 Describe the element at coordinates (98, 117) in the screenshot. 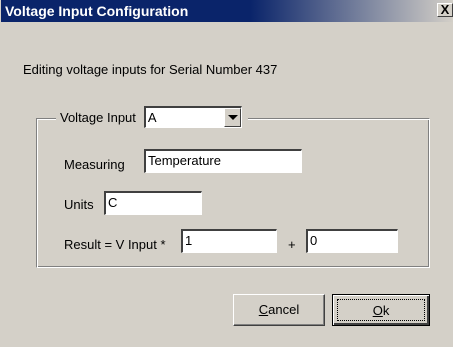

I see `voltage-input-label: Voltage Input` at that location.